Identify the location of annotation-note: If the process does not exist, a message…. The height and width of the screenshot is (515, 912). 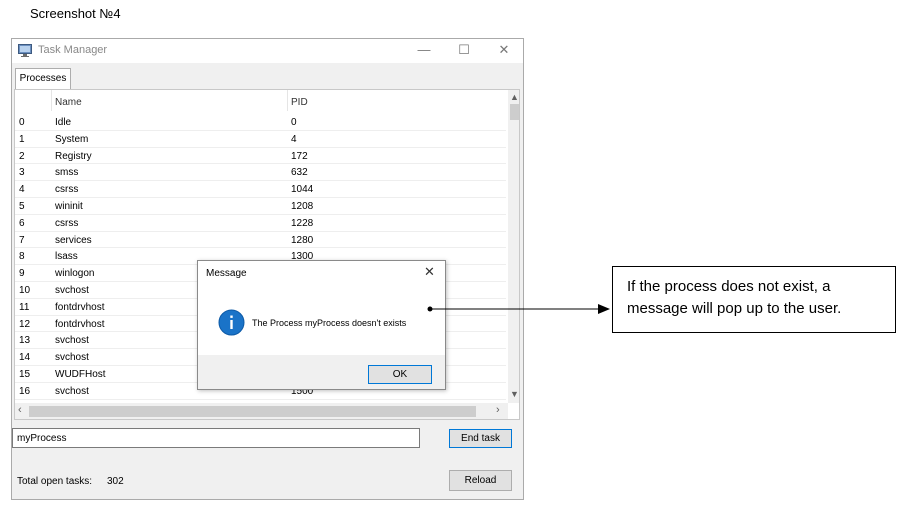
(754, 299).